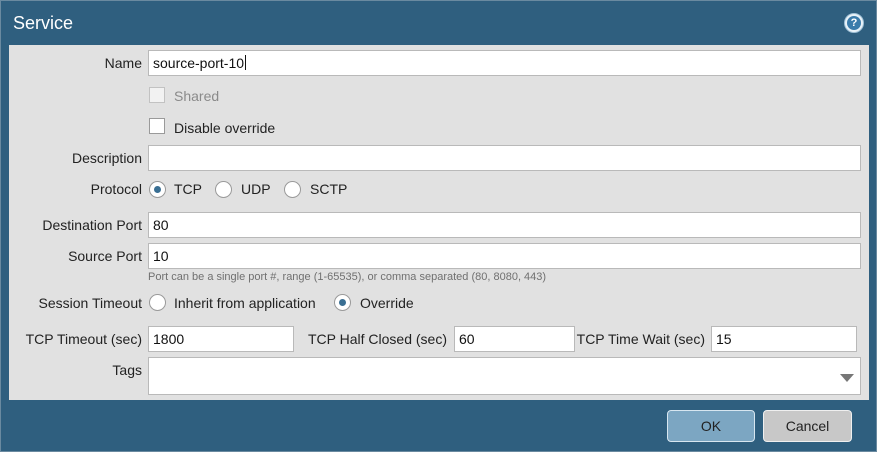 The height and width of the screenshot is (454, 879). Describe the element at coordinates (504, 158) in the screenshot. I see `description-field` at that location.